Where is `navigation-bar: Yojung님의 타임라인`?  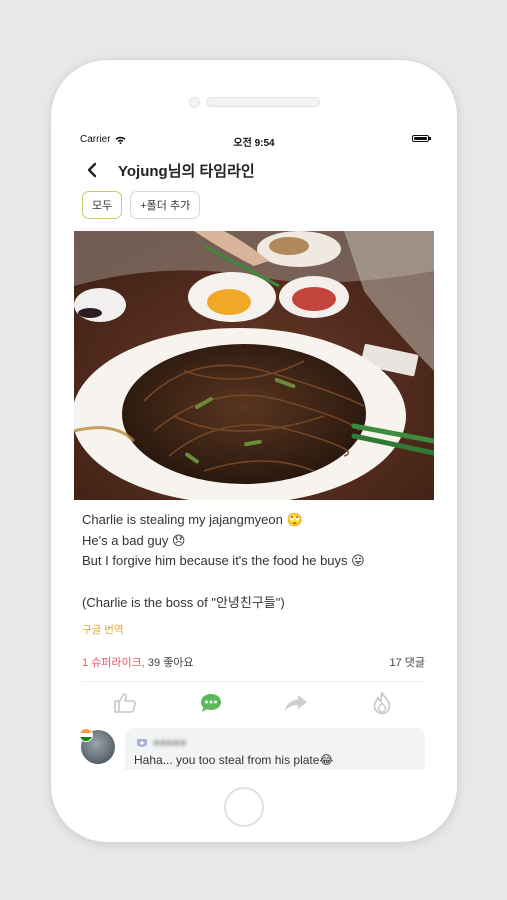
navigation-bar: Yojung님의 타임라인 is located at coordinates (254, 171).